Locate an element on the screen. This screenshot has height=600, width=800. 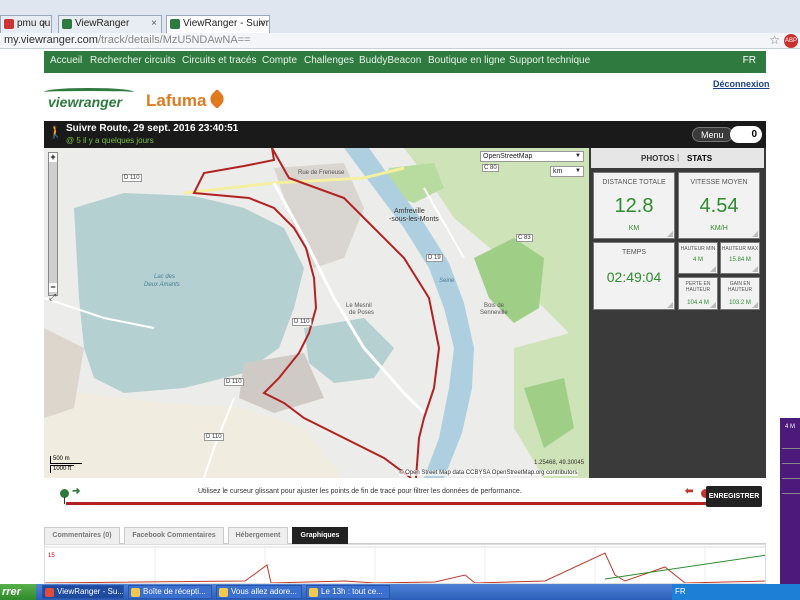
route-title: Suivre Route, 29 sept. 2016 23:40:51 is located at coordinates (152, 128).